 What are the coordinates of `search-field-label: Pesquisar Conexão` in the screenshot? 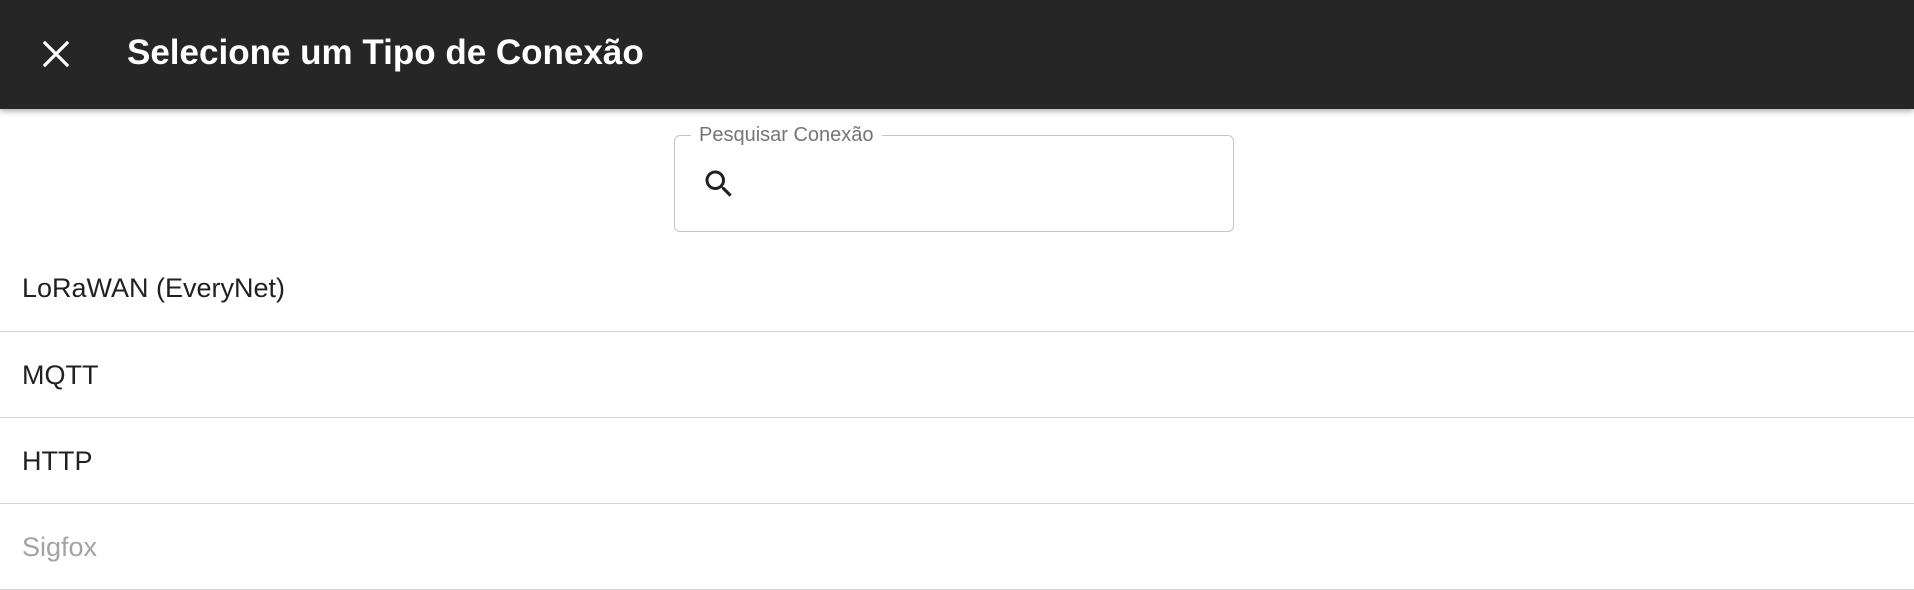 It's located at (786, 135).